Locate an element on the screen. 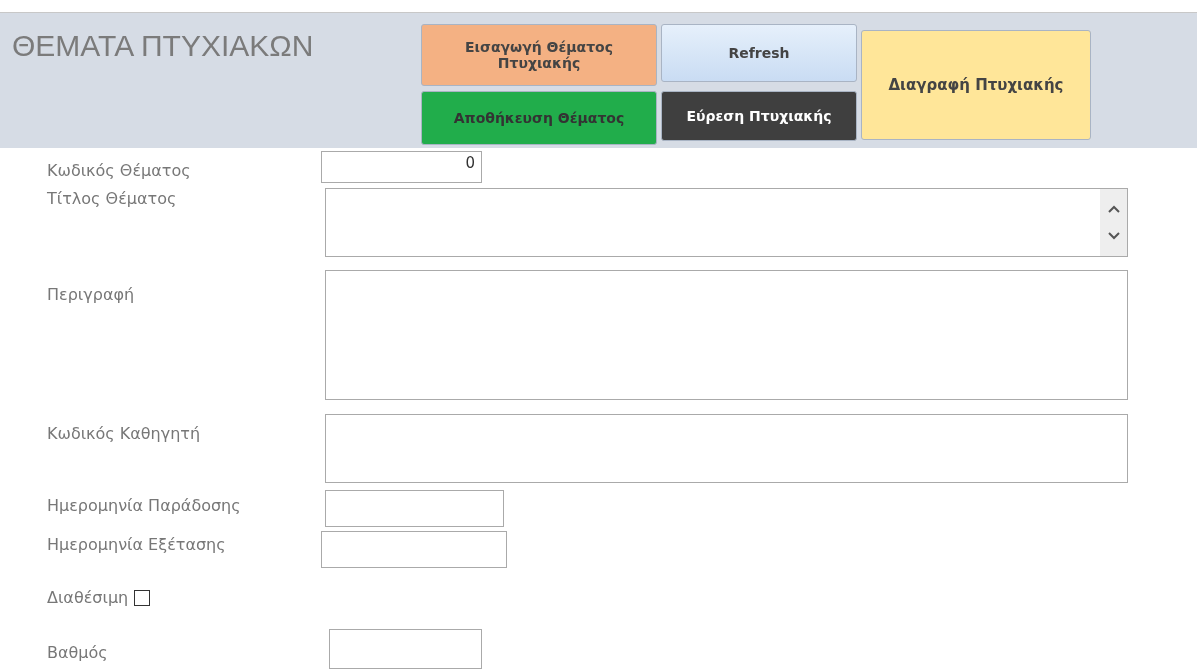  refresh-button: Refresh is located at coordinates (759, 53).